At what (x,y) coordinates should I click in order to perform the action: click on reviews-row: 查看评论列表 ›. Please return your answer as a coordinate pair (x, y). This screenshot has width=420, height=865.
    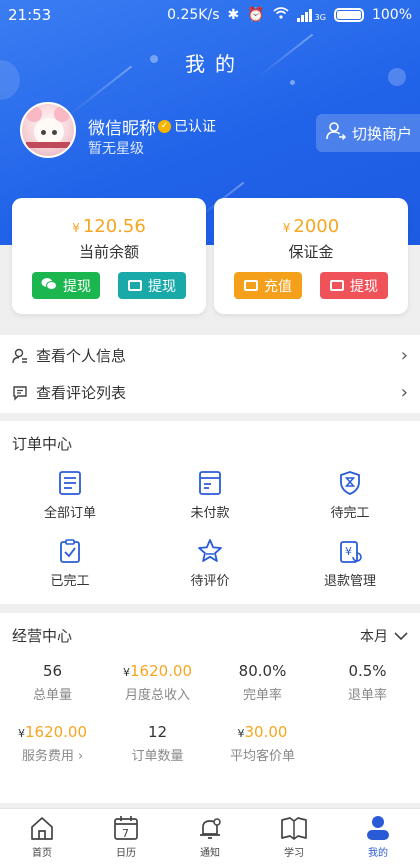
    Looking at the image, I should click on (210, 392).